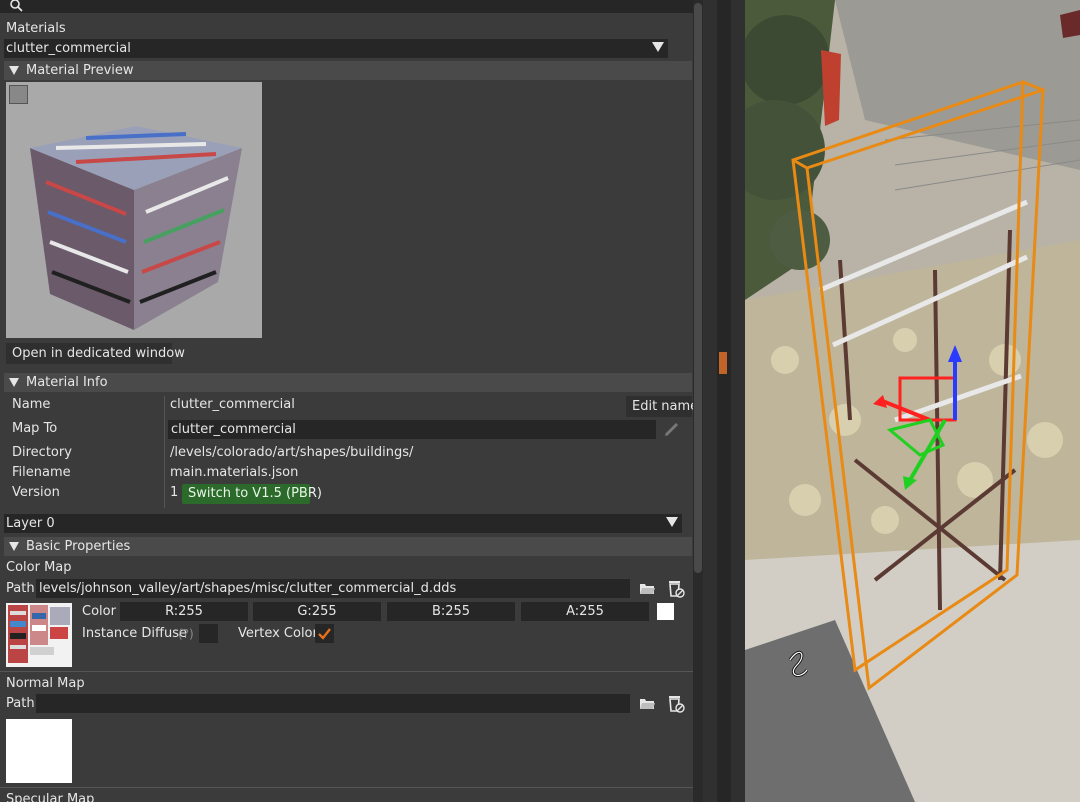 This screenshot has width=1080, height=802. I want to click on splitter-track, so click(724, 401).